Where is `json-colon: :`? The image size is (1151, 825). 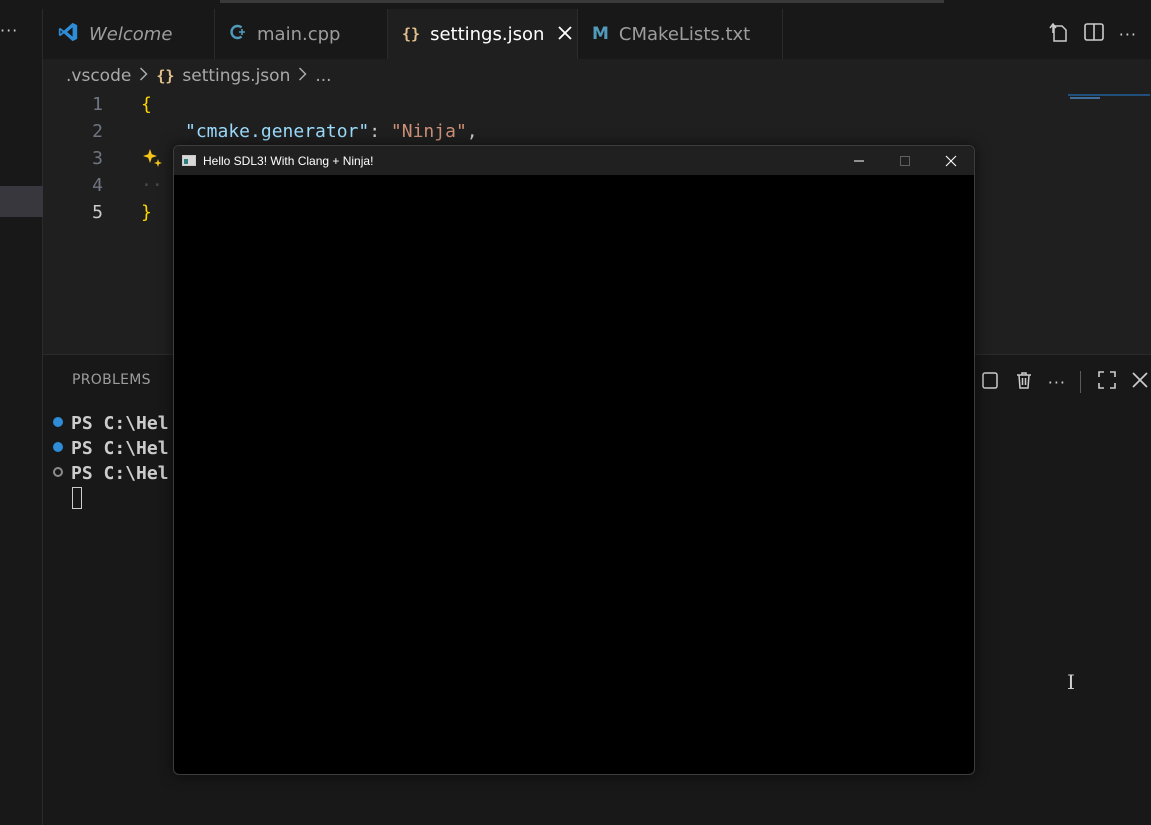
json-colon: : is located at coordinates (380, 131).